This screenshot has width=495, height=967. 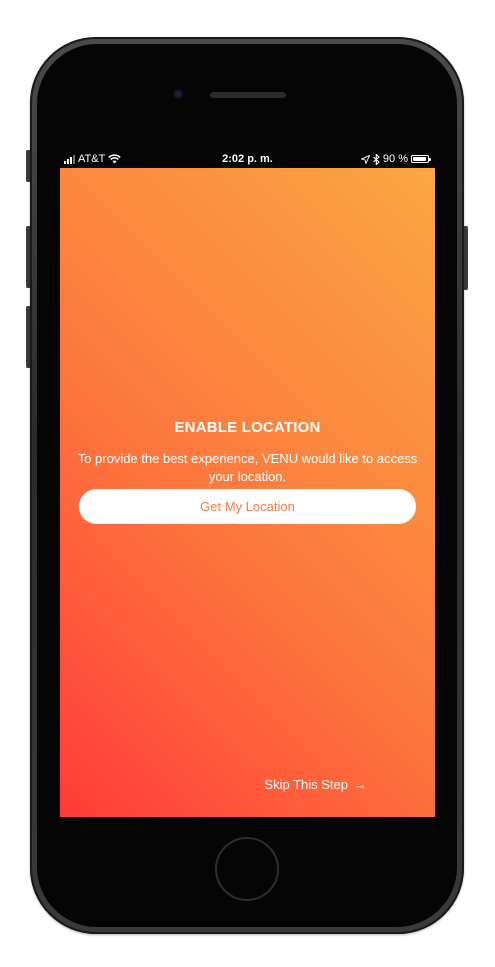 I want to click on location-arrow-icon, so click(x=365, y=159).